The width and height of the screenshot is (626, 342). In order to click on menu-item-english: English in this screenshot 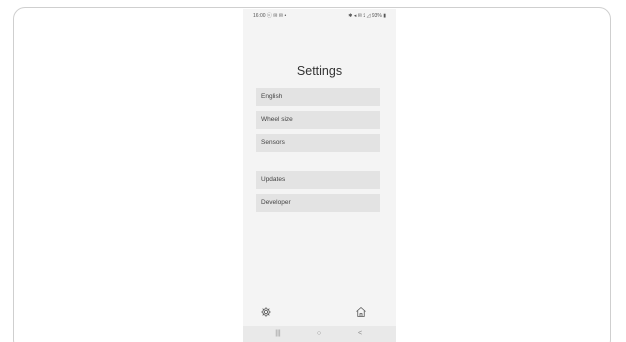, I will do `click(318, 97)`.